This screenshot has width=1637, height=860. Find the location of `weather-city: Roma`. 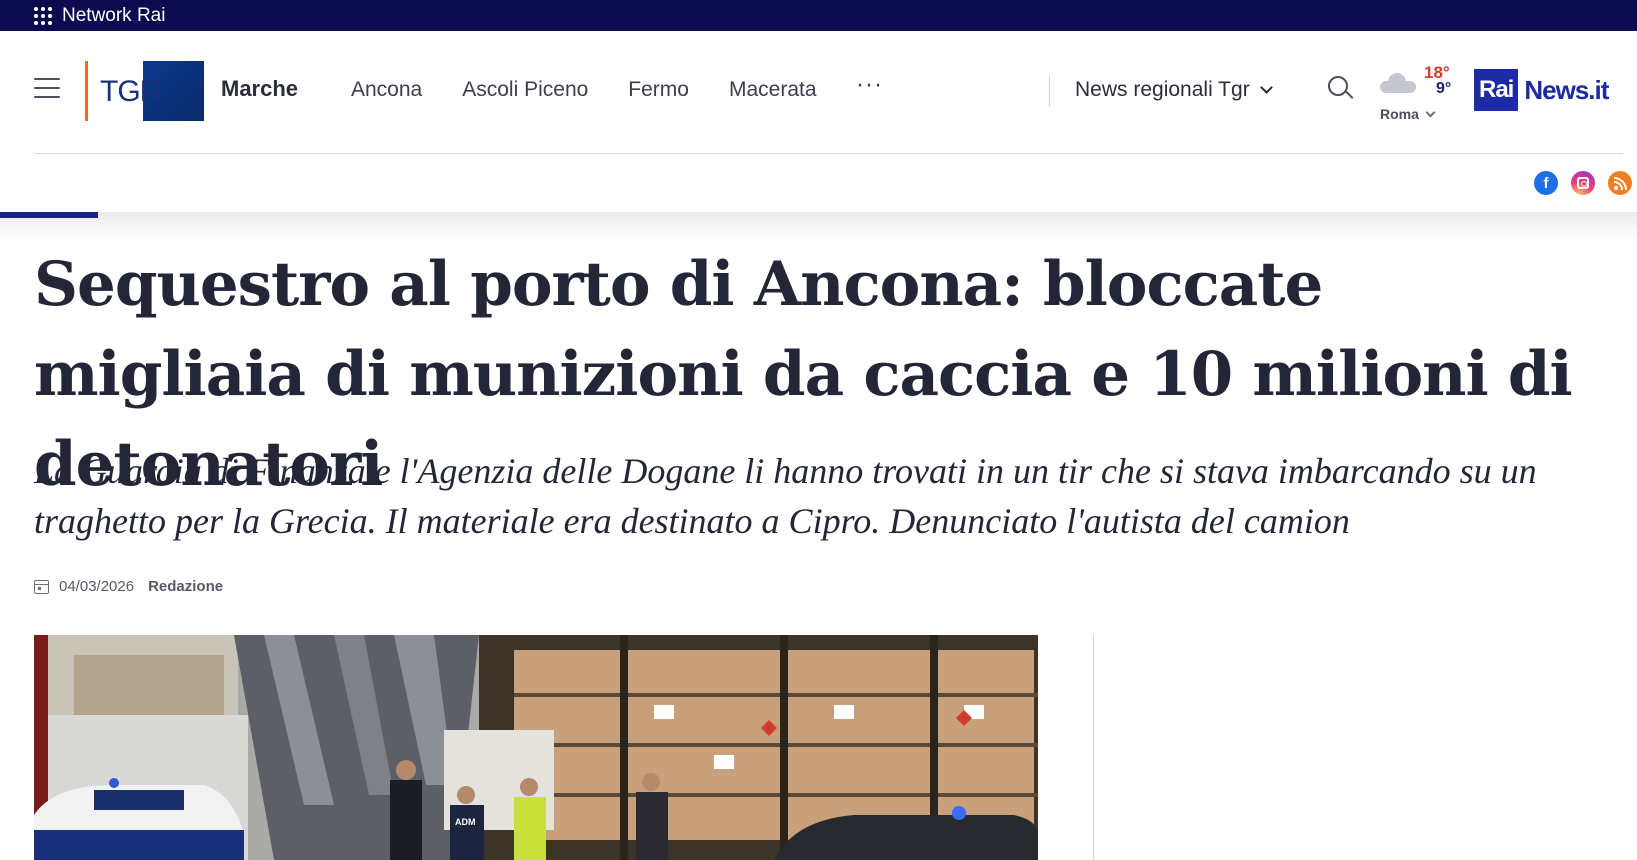

weather-city: Roma is located at coordinates (1408, 114).